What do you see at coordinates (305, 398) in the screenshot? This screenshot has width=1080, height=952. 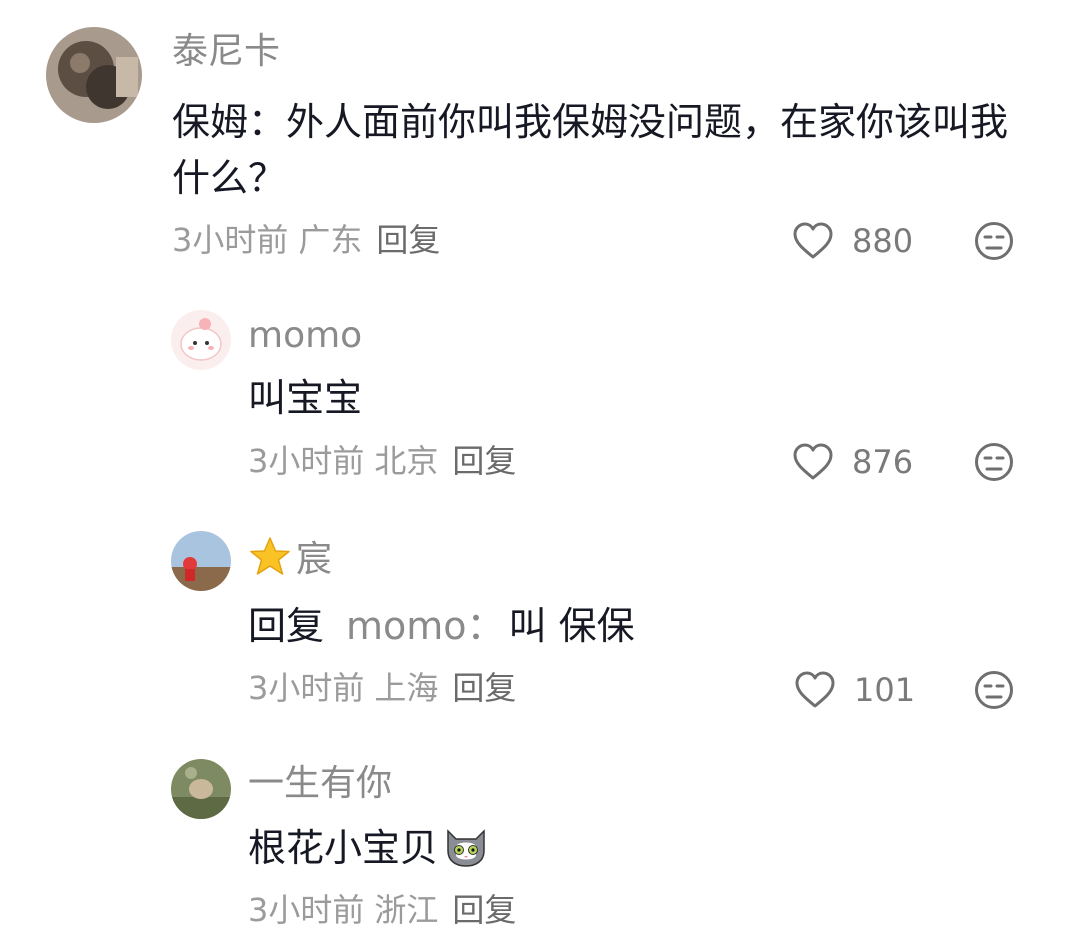 I see `comment-text: 叫宝宝` at bounding box center [305, 398].